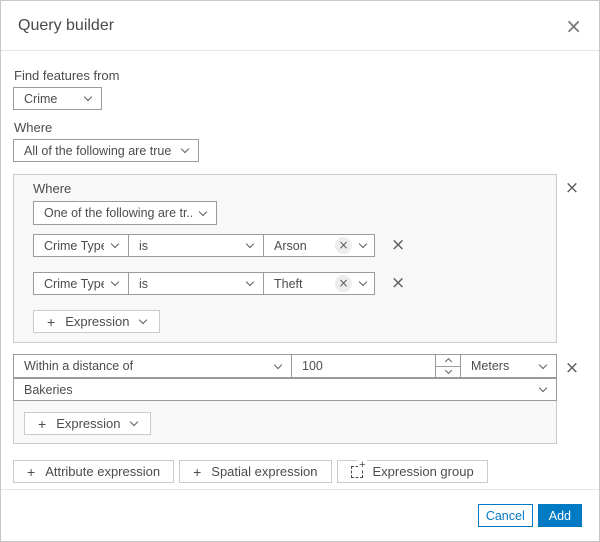 This screenshot has width=600, height=542. What do you see at coordinates (423, 471) in the screenshot?
I see `expression-group-label: Expression group` at bounding box center [423, 471].